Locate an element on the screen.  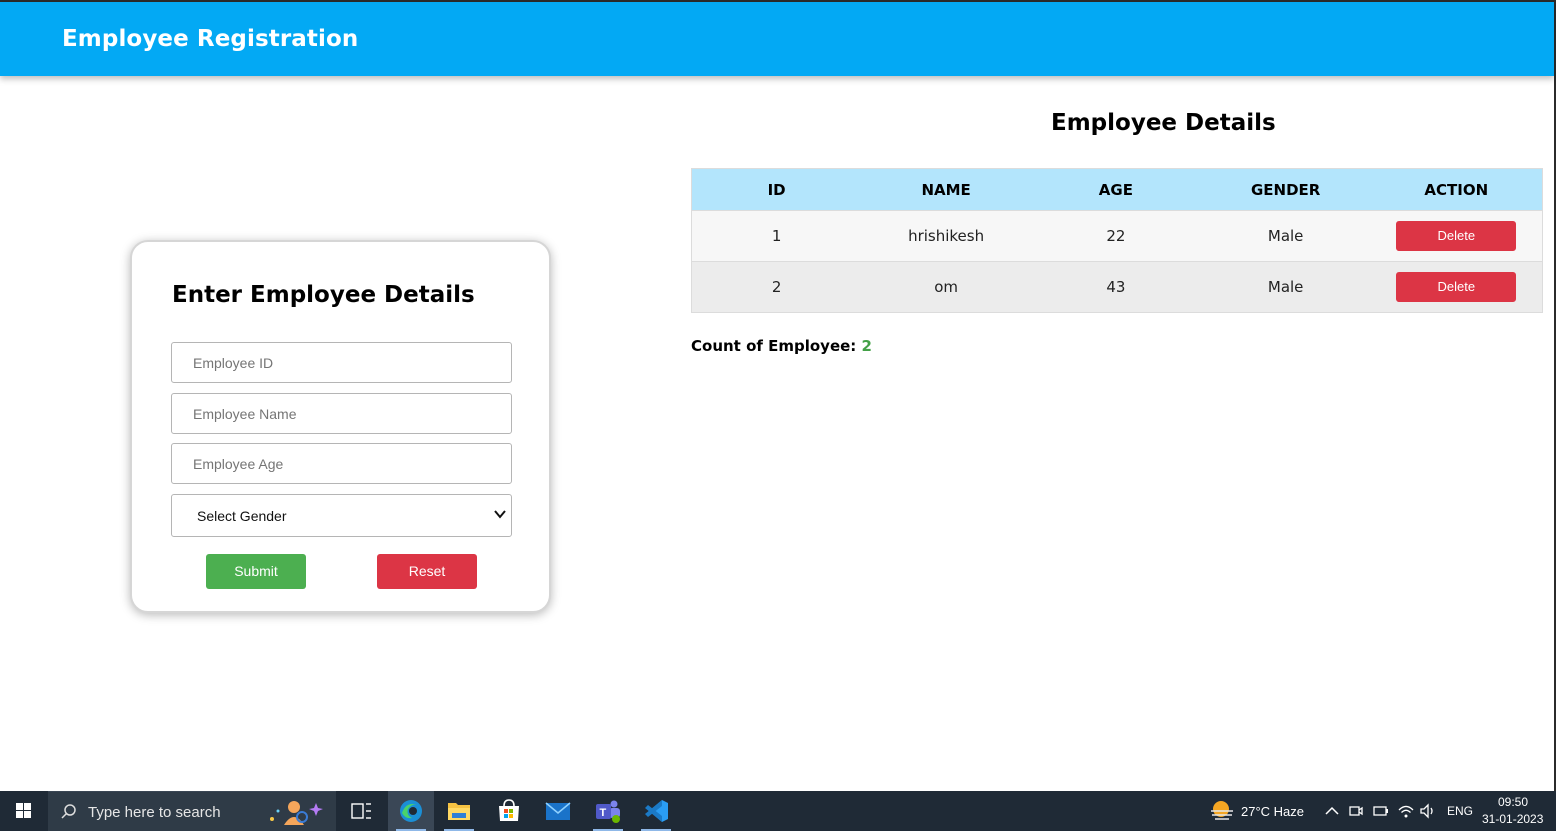
column-header-action: ACTION is located at coordinates (1456, 189).